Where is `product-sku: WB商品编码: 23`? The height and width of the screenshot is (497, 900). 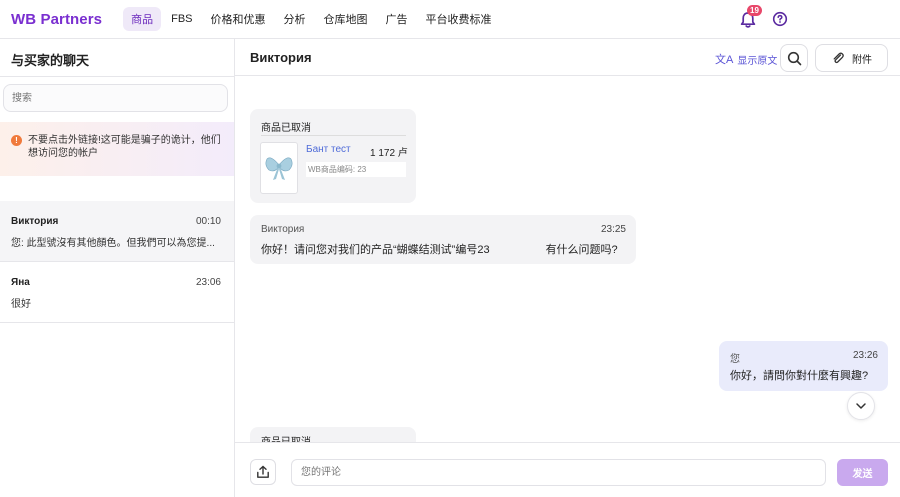 product-sku: WB商品编码: 23 is located at coordinates (356, 169).